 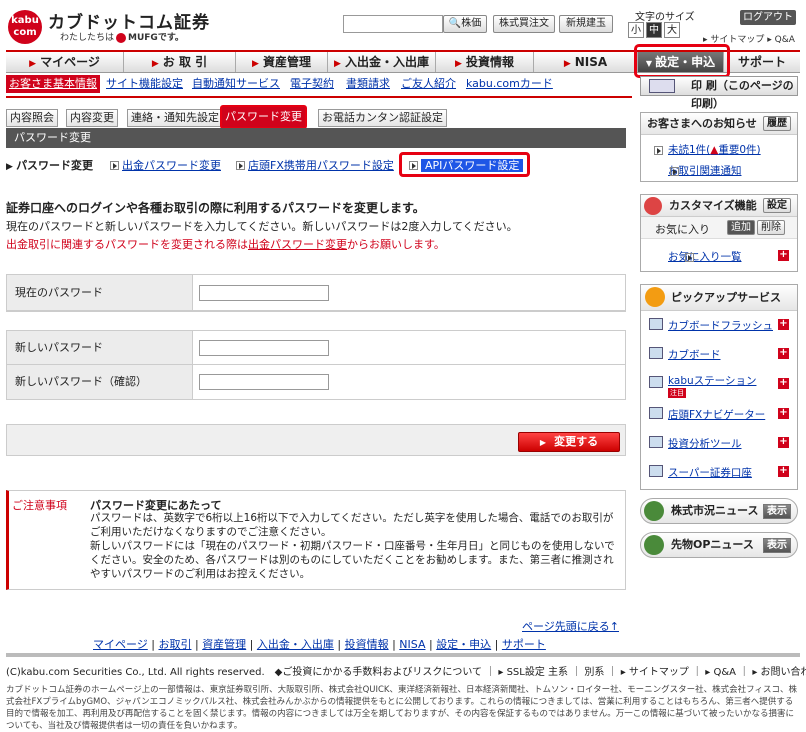 What do you see at coordinates (171, 165) in the screenshot?
I see `link-withdraw-label: 出金パスワード変更` at bounding box center [171, 165].